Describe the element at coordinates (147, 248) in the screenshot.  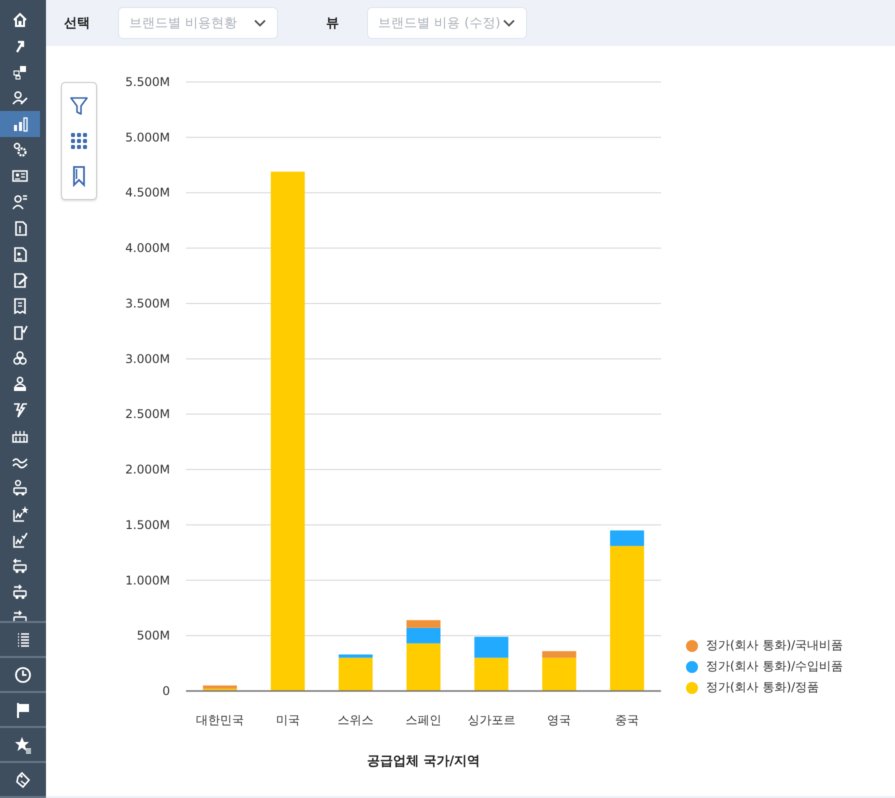
I see `axis-tick-label: 4.000M` at that location.